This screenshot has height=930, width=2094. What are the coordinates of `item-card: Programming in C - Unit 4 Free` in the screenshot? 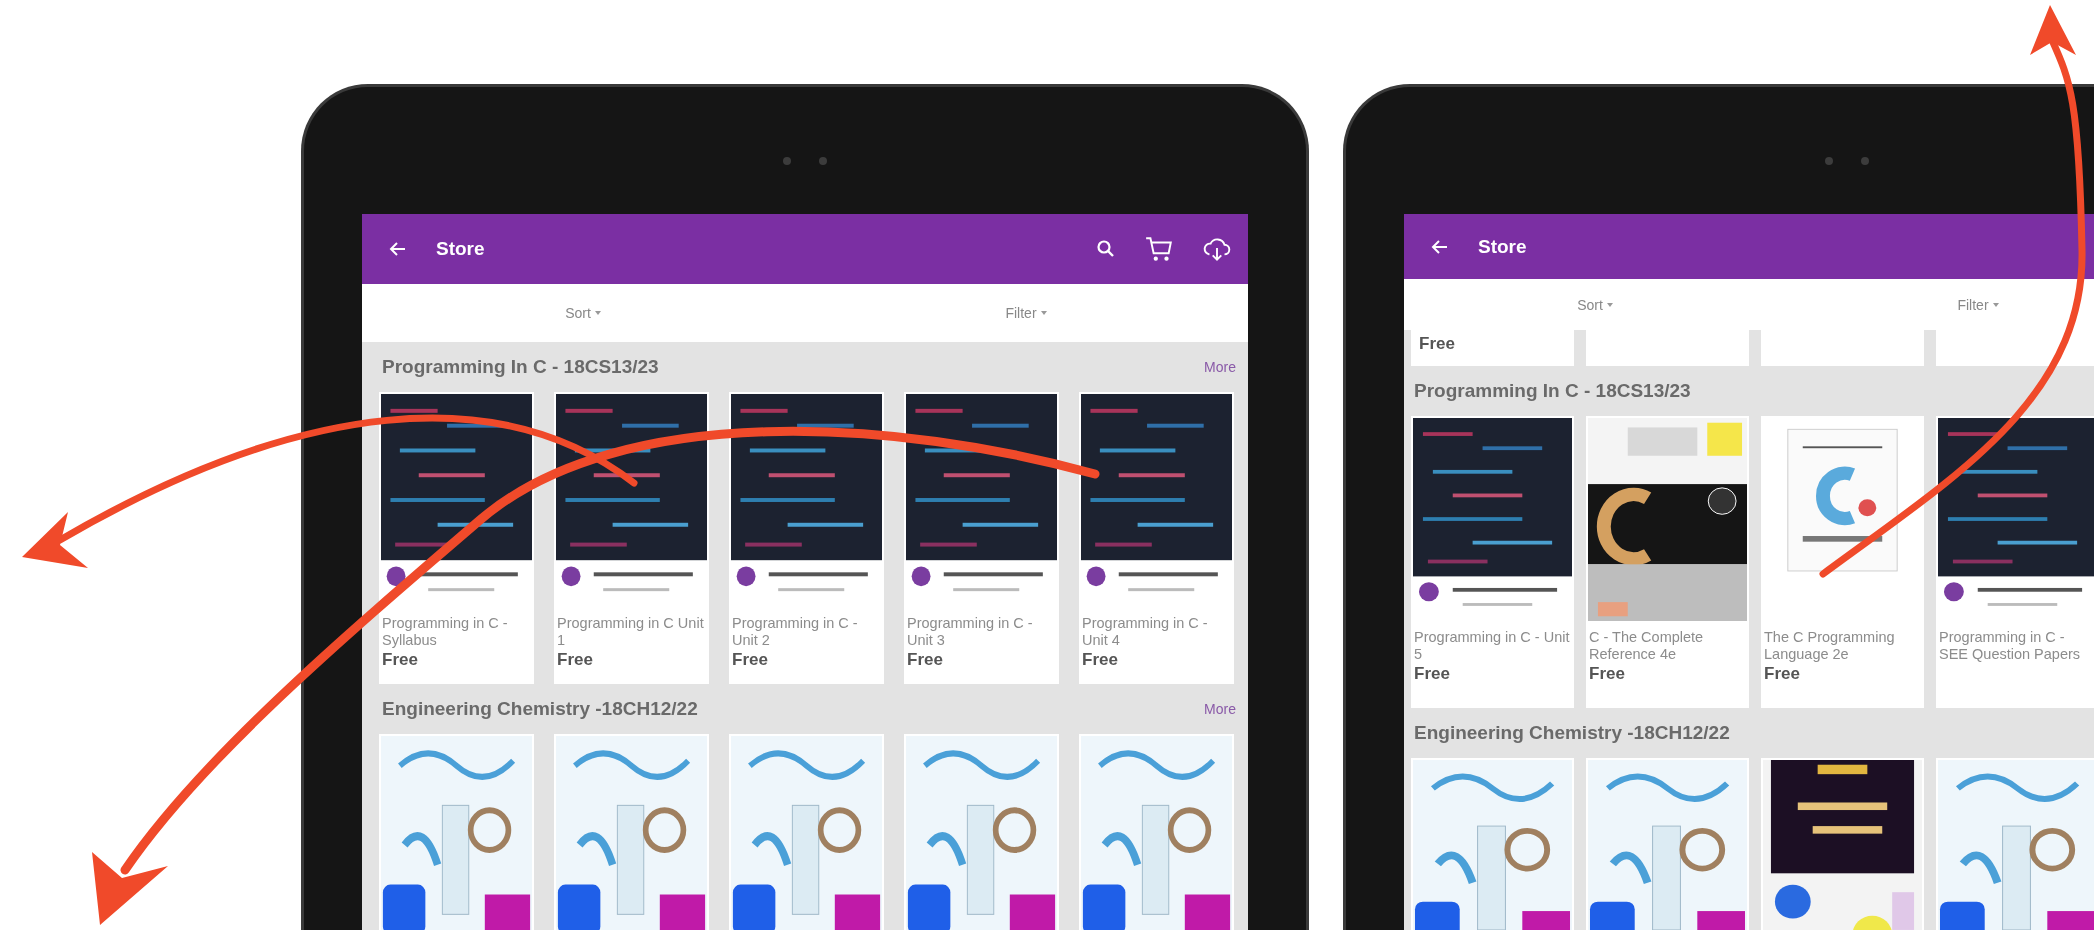 It's located at (1156, 538).